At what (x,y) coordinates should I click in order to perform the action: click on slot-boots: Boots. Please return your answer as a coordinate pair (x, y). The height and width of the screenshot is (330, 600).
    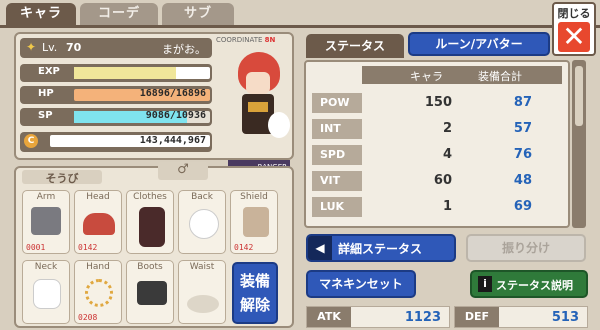
    Looking at the image, I should click on (150, 292).